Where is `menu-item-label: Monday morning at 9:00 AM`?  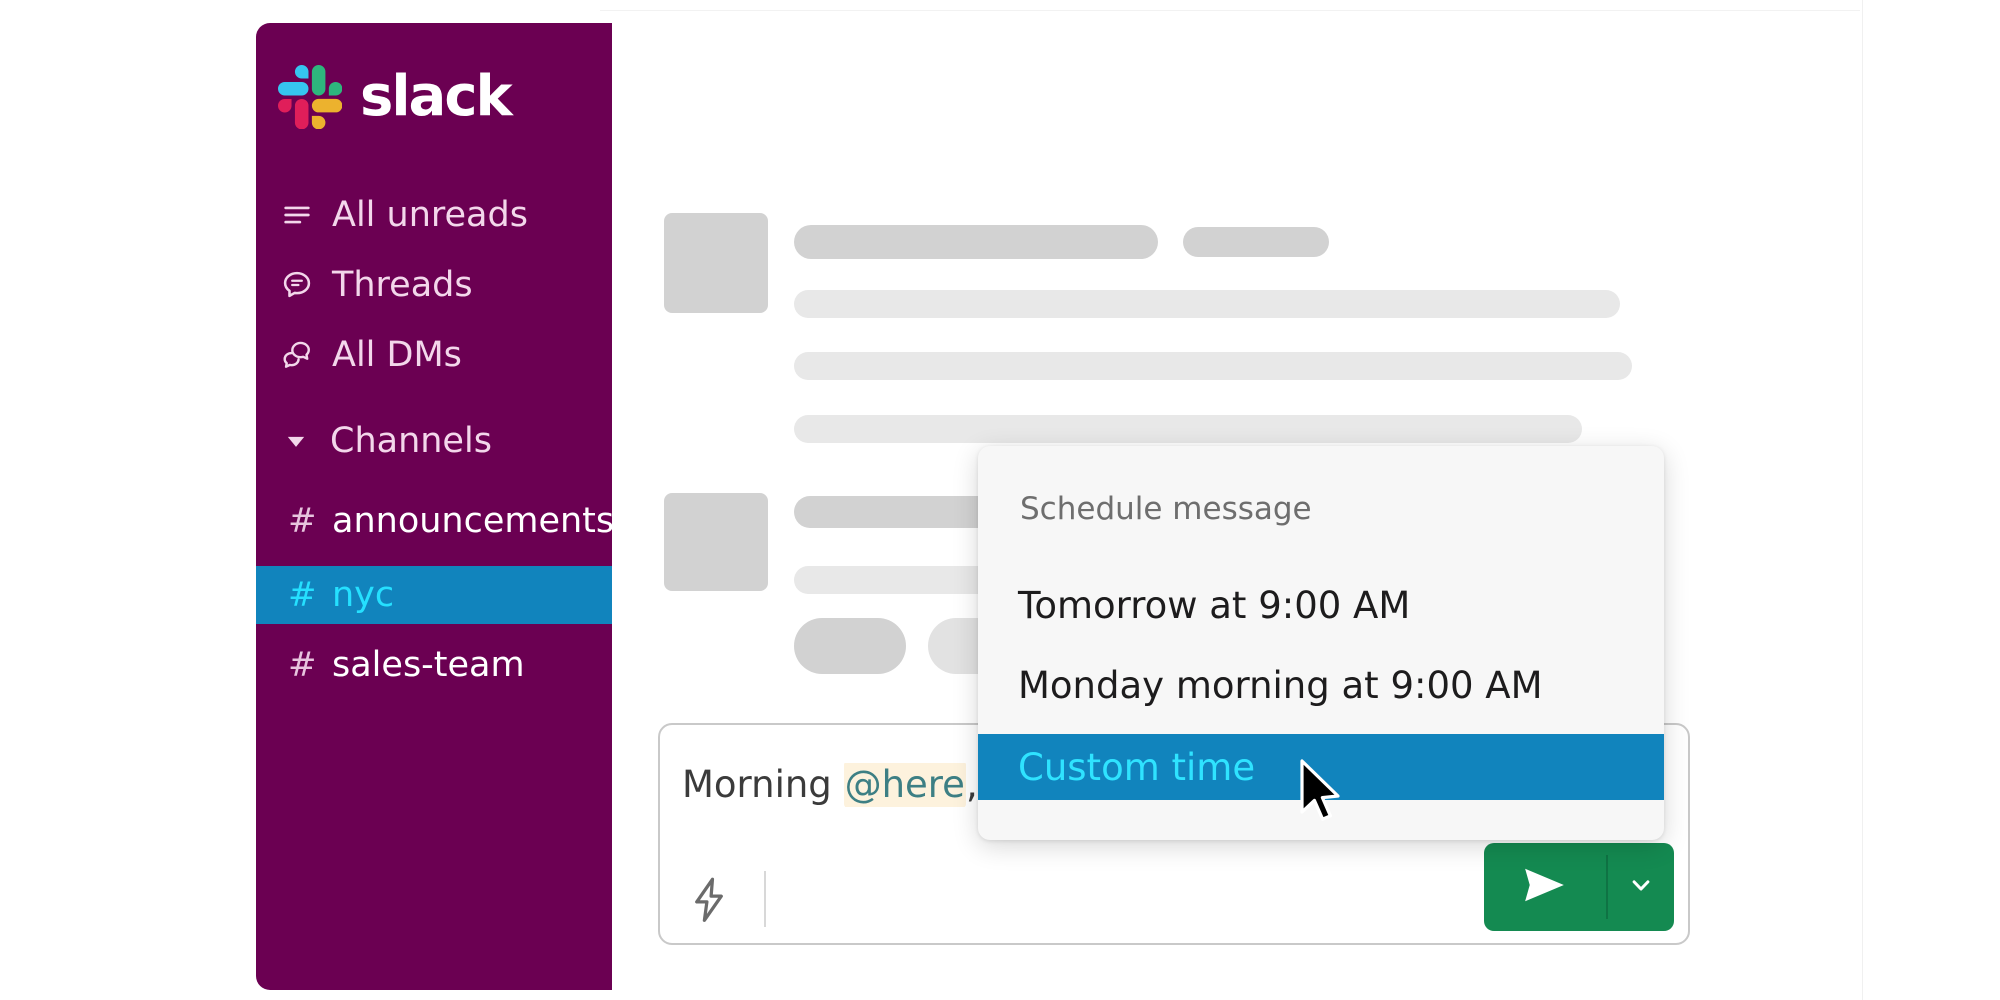
menu-item-label: Monday morning at 9:00 AM is located at coordinates (1280, 685).